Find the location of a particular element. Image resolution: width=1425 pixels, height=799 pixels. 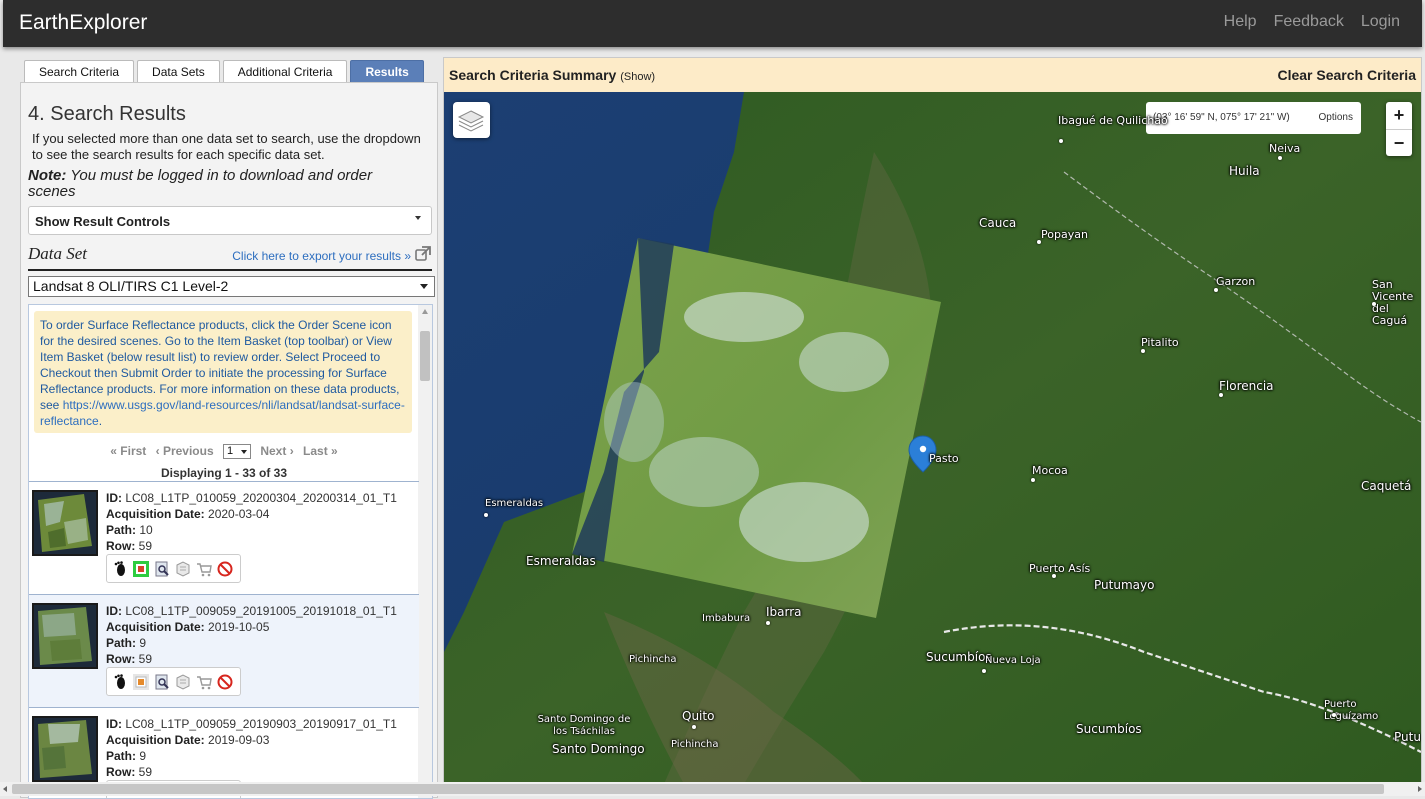

place-label: Puerto Leguízamo is located at coordinates (1351, 710).